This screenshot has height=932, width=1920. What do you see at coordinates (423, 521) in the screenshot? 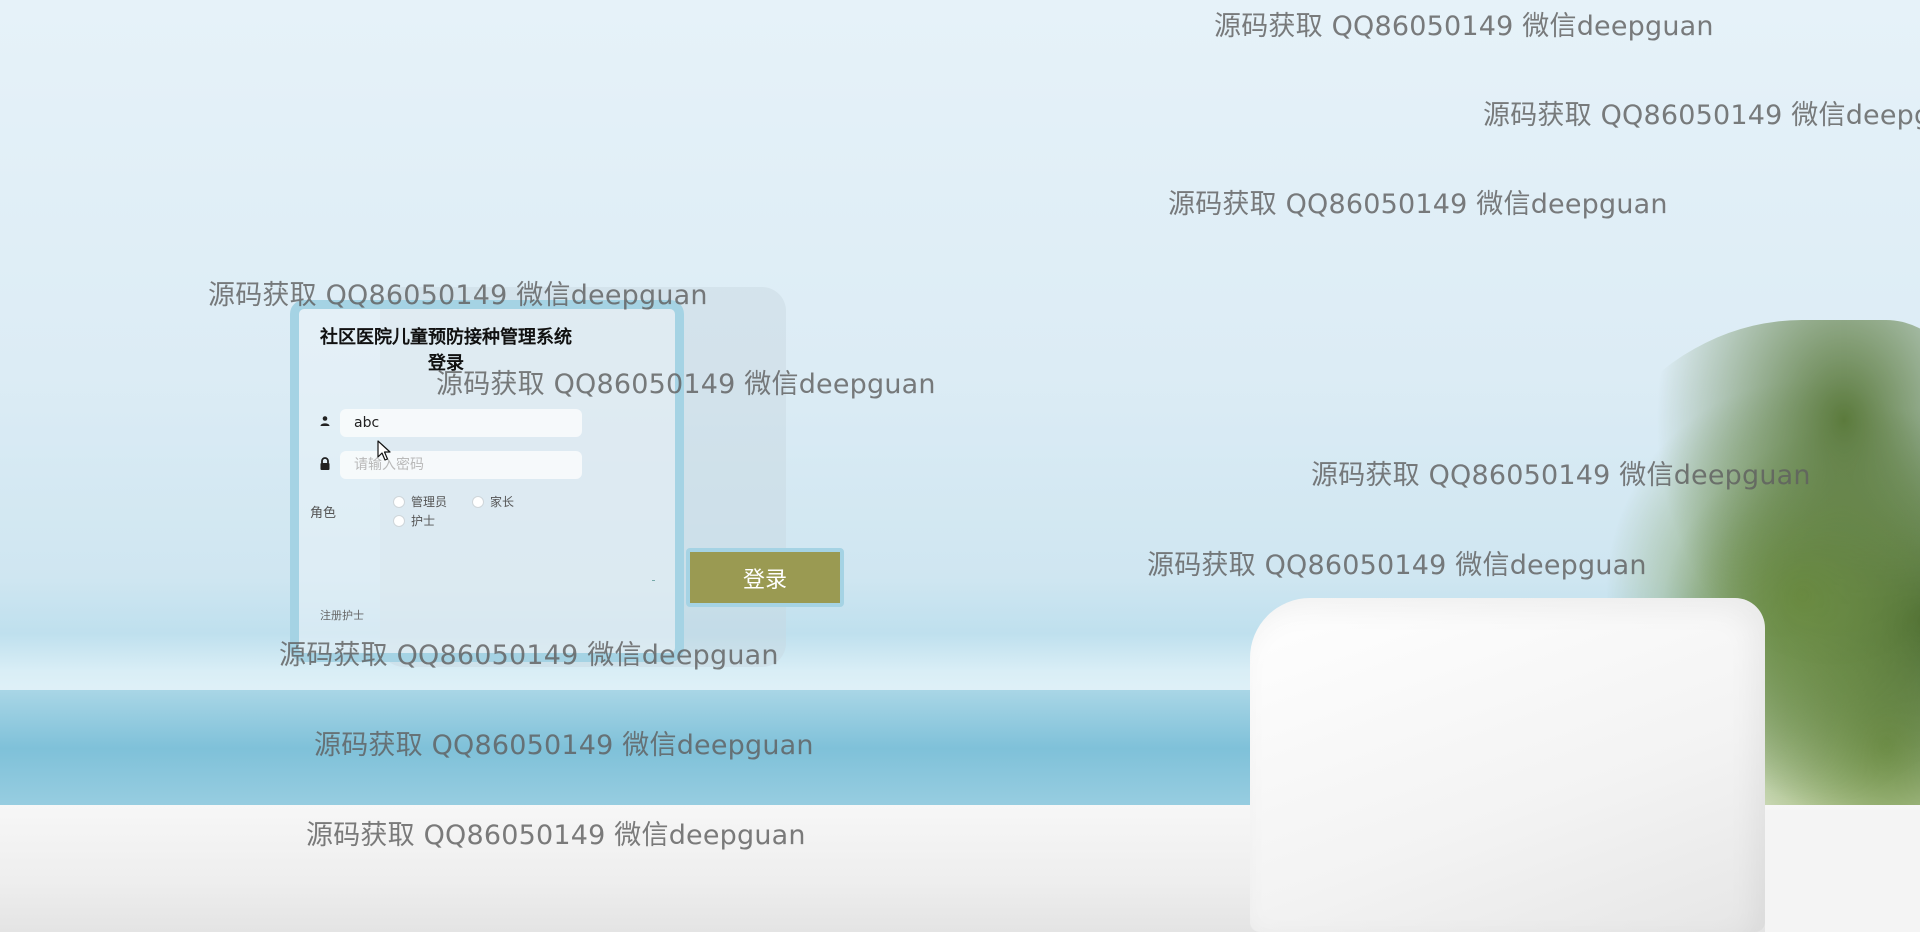
I see `role-option-label: 护士` at bounding box center [423, 521].